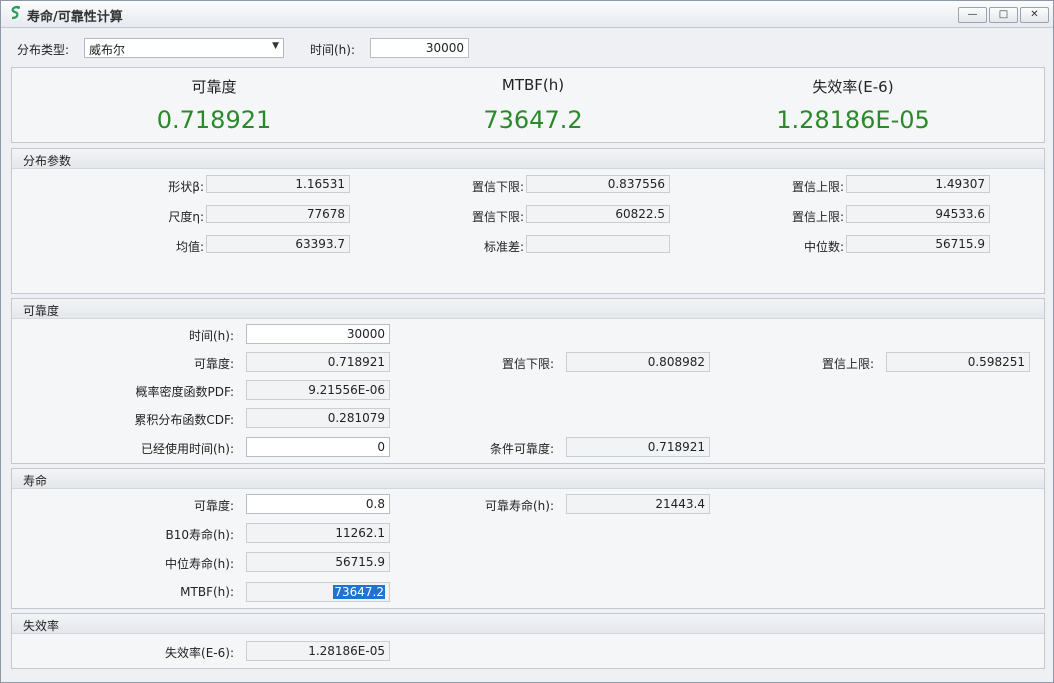 This screenshot has height=683, width=1054. What do you see at coordinates (528, 479) in the screenshot?
I see `panel-header: 寿命` at bounding box center [528, 479].